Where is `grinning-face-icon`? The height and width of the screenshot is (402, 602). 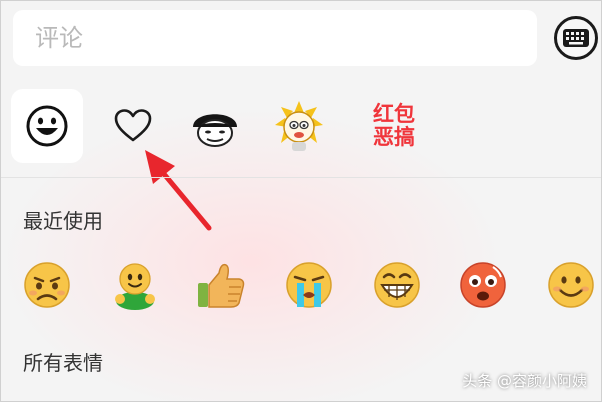 grinning-face-icon is located at coordinates (397, 285).